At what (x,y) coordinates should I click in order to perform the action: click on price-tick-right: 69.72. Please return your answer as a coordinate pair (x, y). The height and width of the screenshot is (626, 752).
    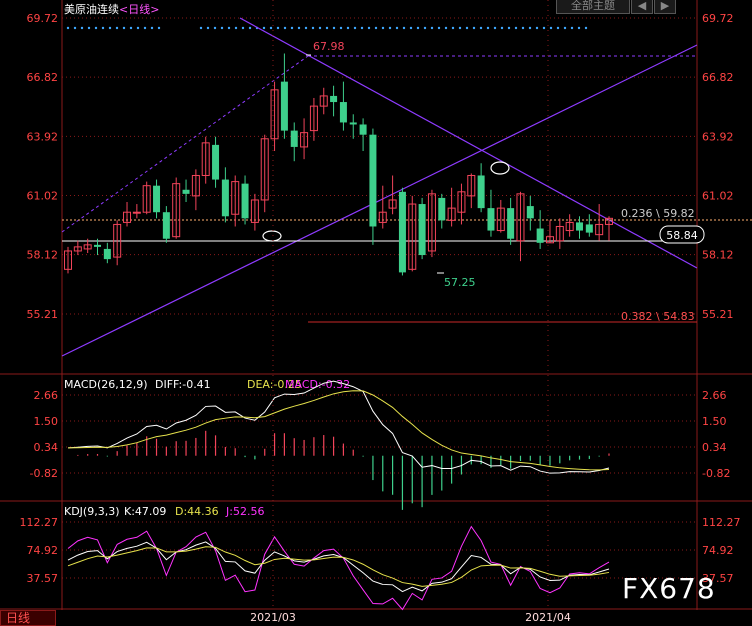
    Looking at the image, I should click on (718, 18).